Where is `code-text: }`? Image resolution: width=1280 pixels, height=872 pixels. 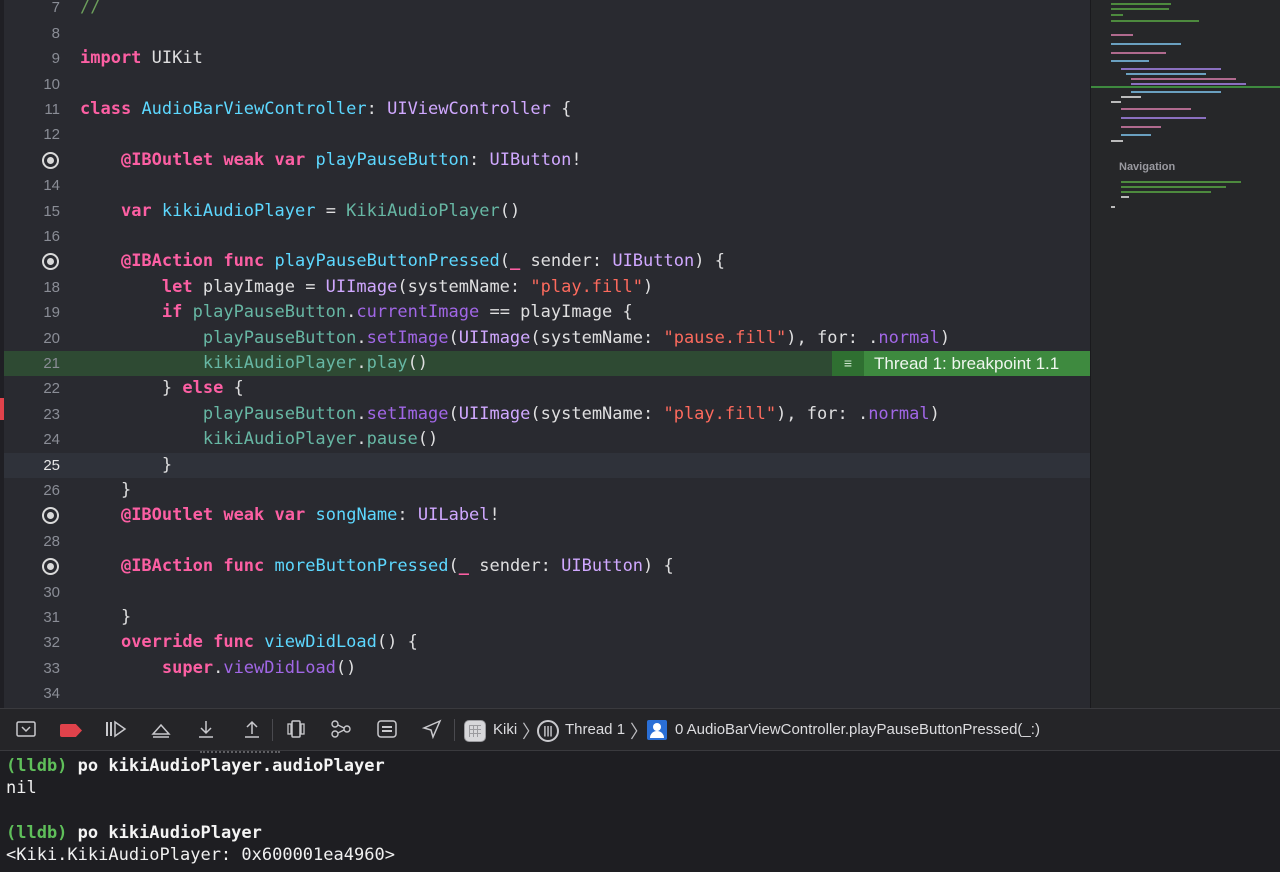 code-text: } is located at coordinates (105, 490).